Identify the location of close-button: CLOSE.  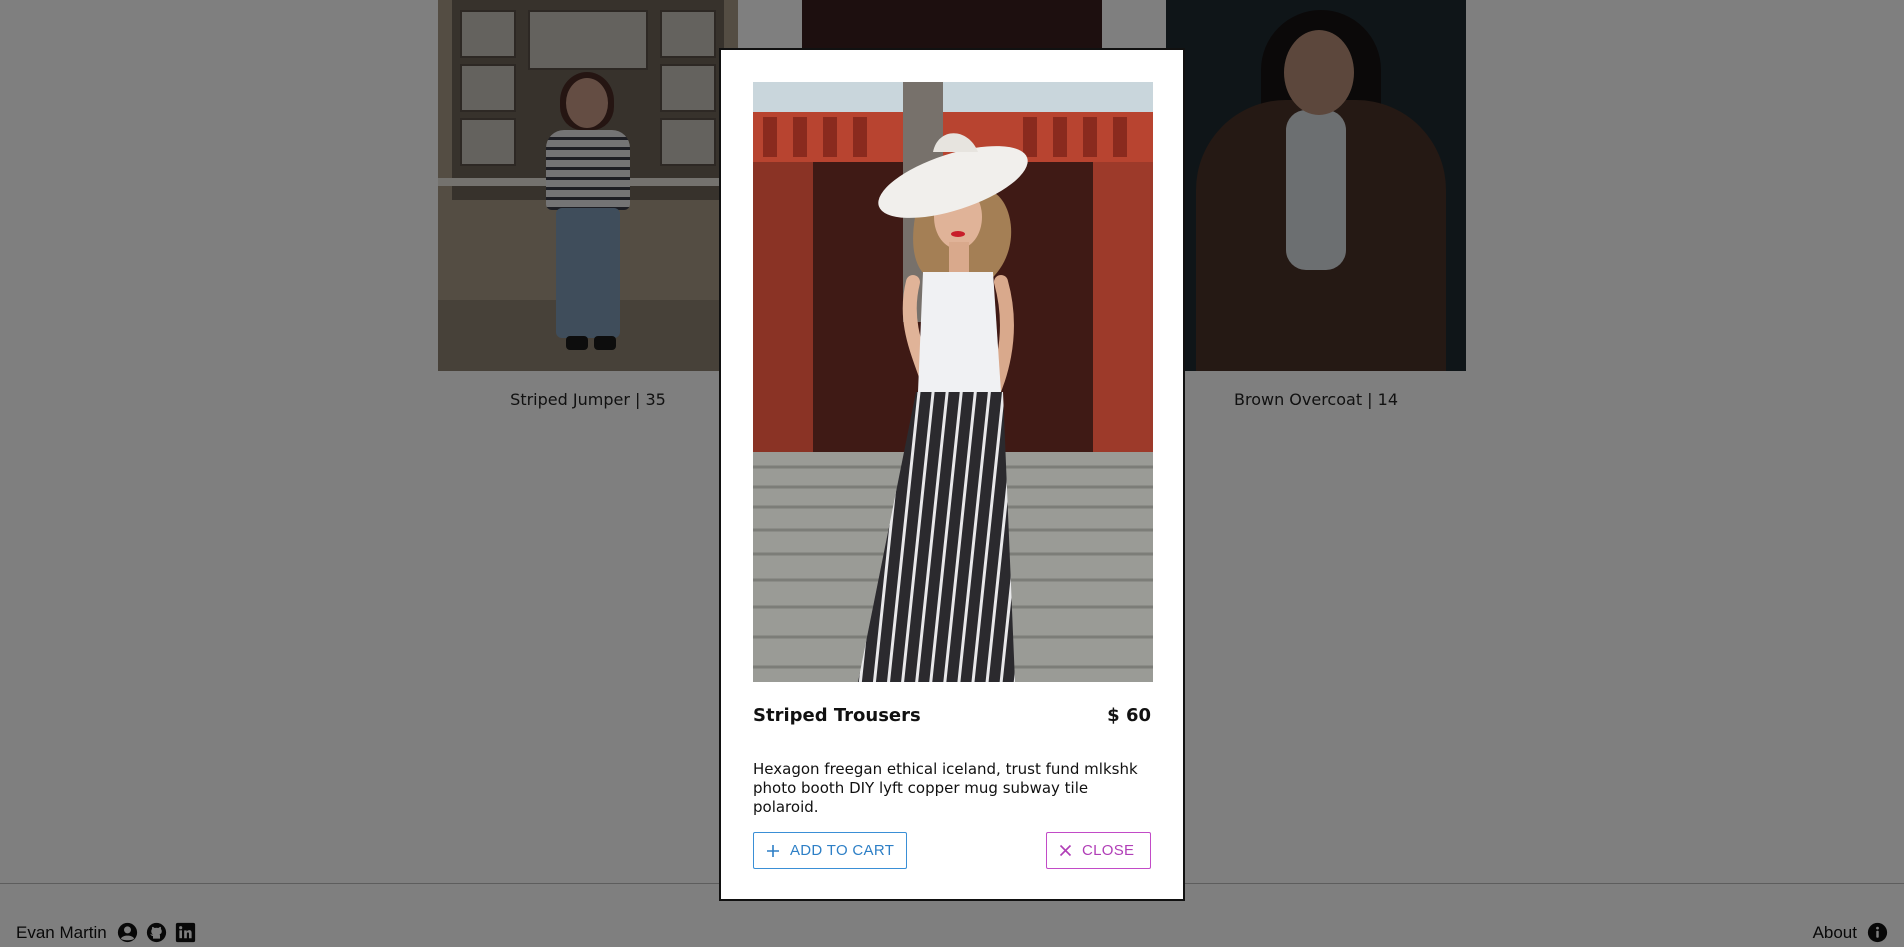
(1098, 850).